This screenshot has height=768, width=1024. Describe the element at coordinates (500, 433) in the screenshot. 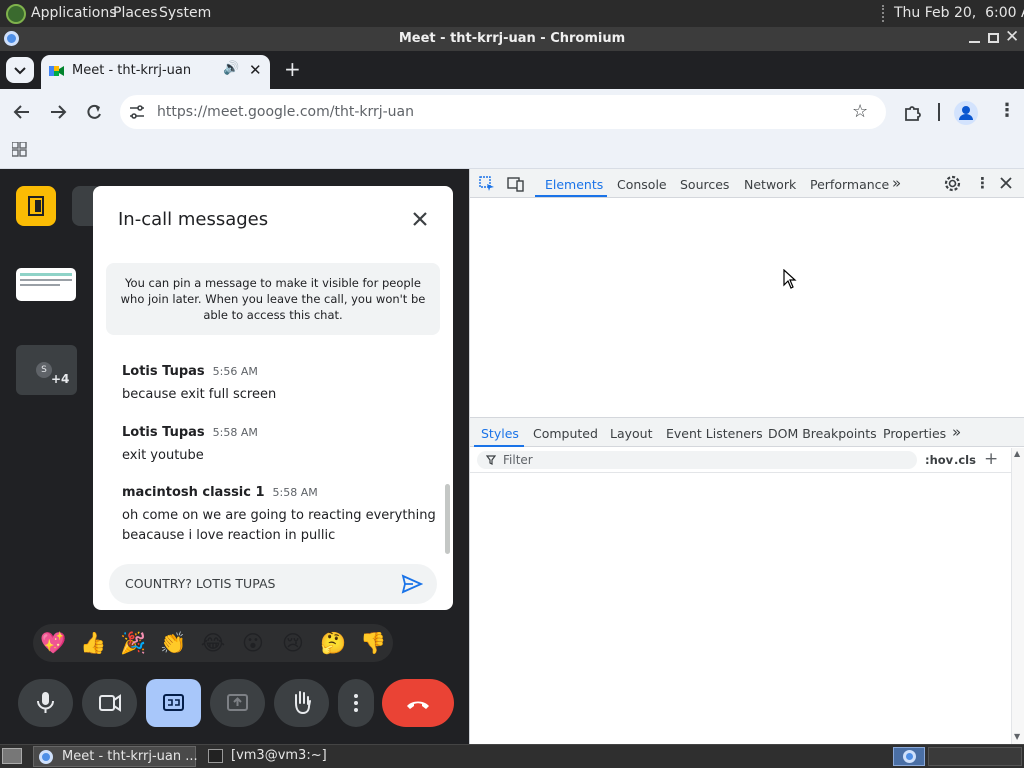

I see `styles-tab-styles: Styles` at that location.